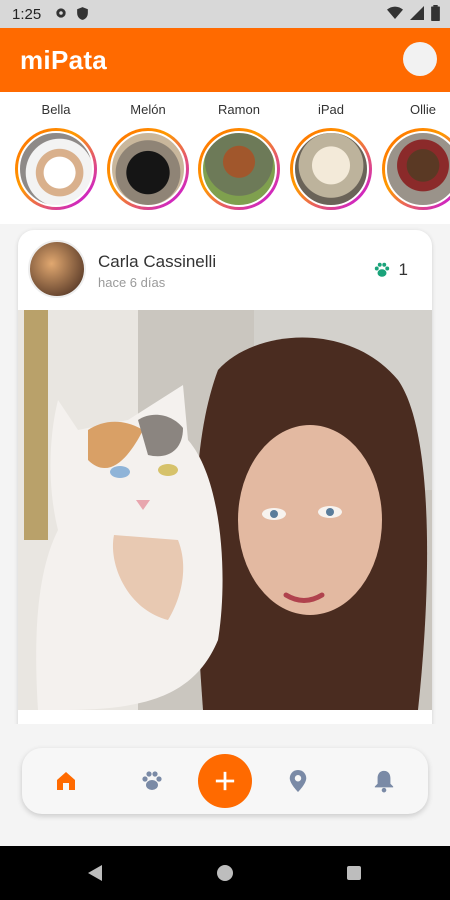 The image size is (450, 900). Describe the element at coordinates (95, 873) in the screenshot. I see `back-icon` at that location.